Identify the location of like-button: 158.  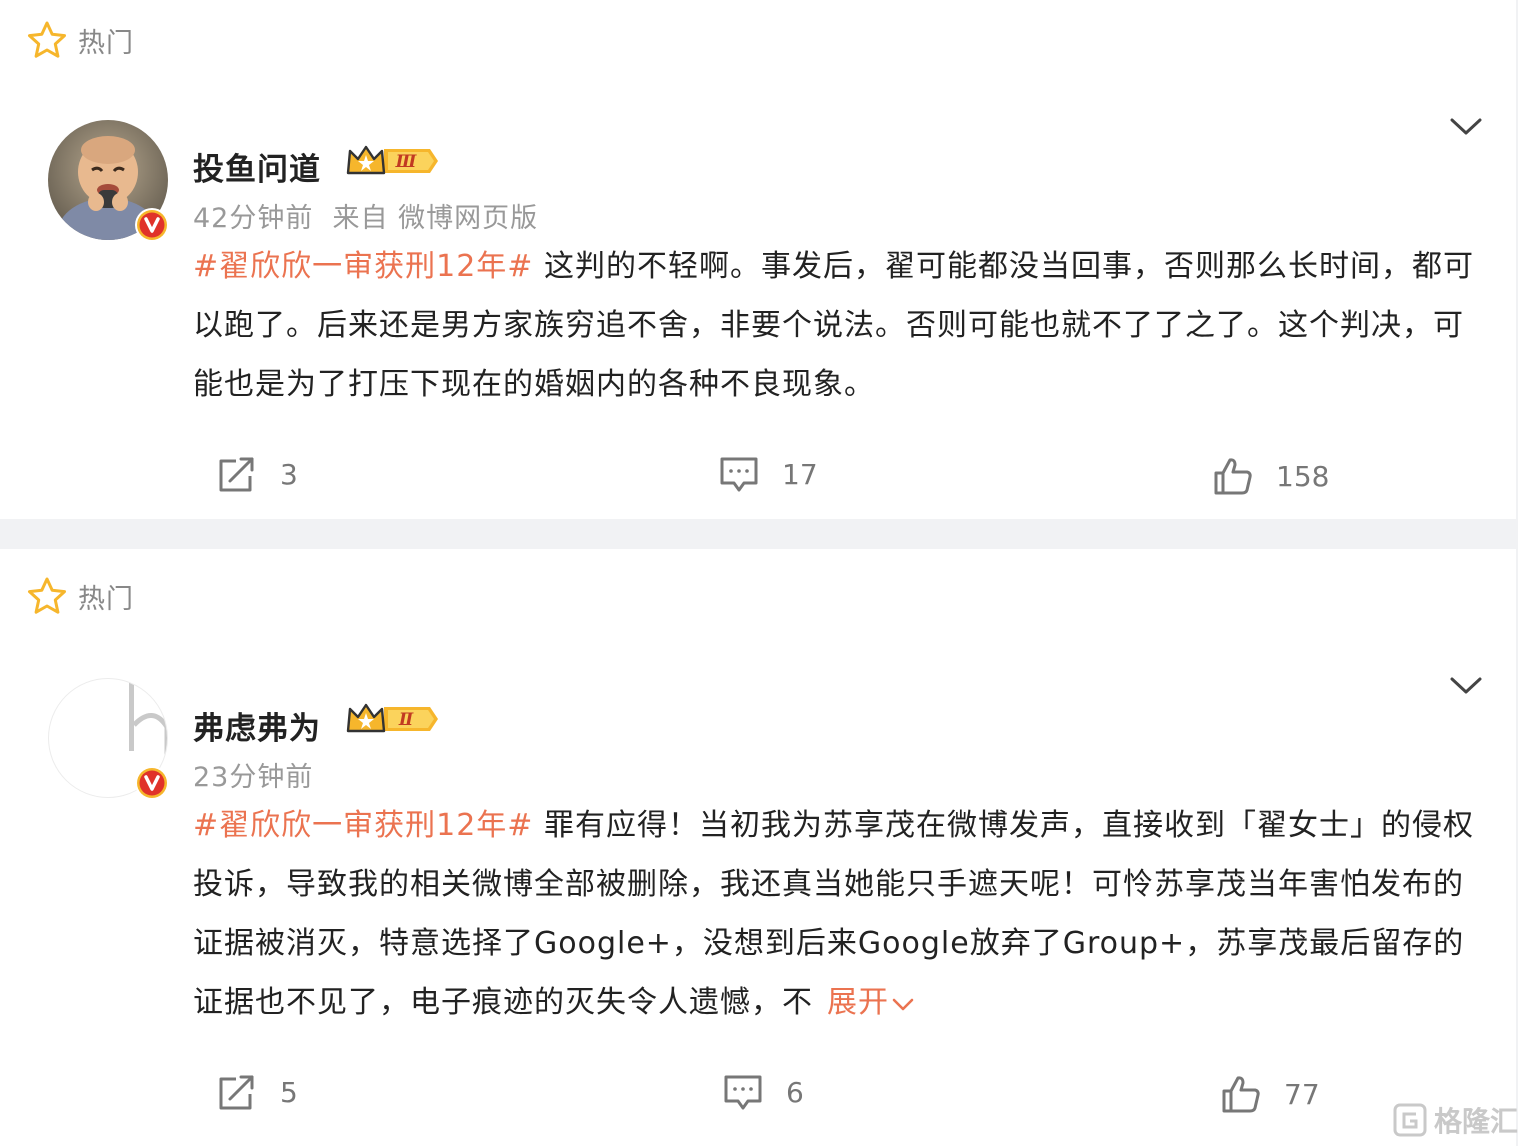
(1270, 476).